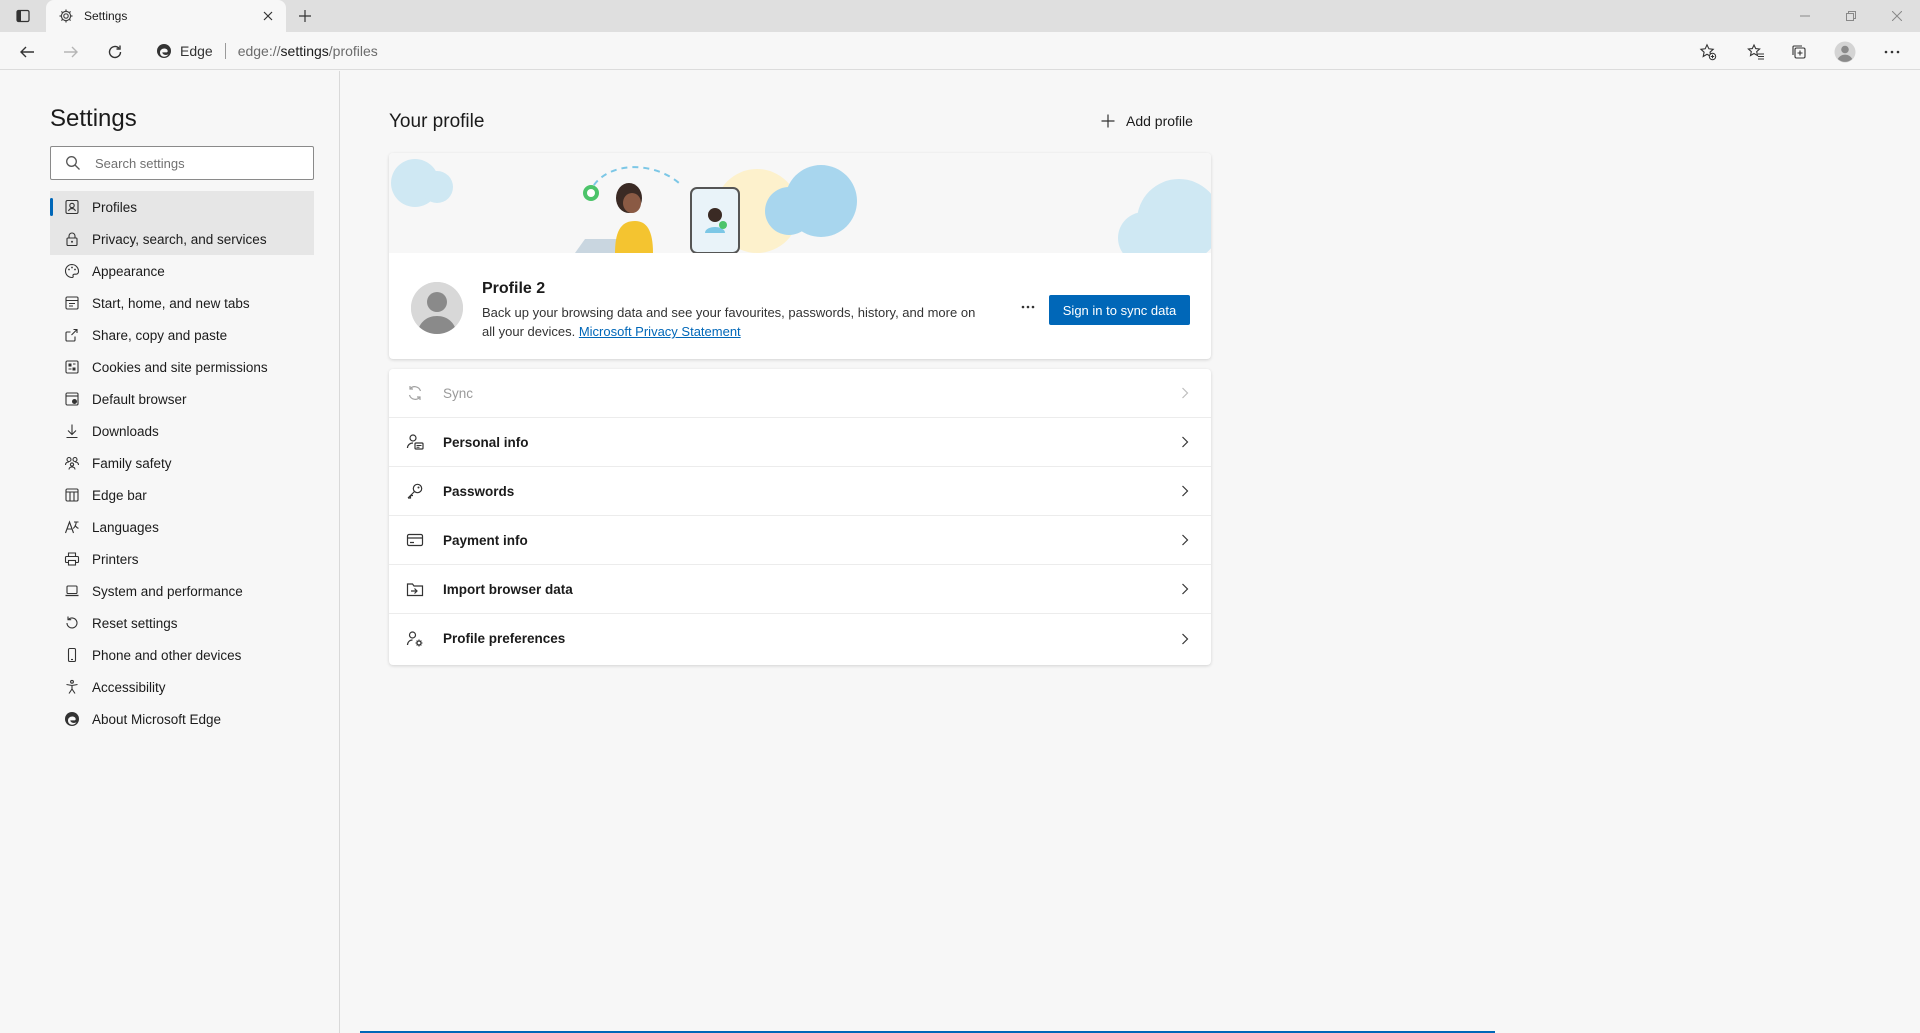 This screenshot has width=1920, height=1033. What do you see at coordinates (115, 207) in the screenshot?
I see `sidebar-item-label: Profiles` at bounding box center [115, 207].